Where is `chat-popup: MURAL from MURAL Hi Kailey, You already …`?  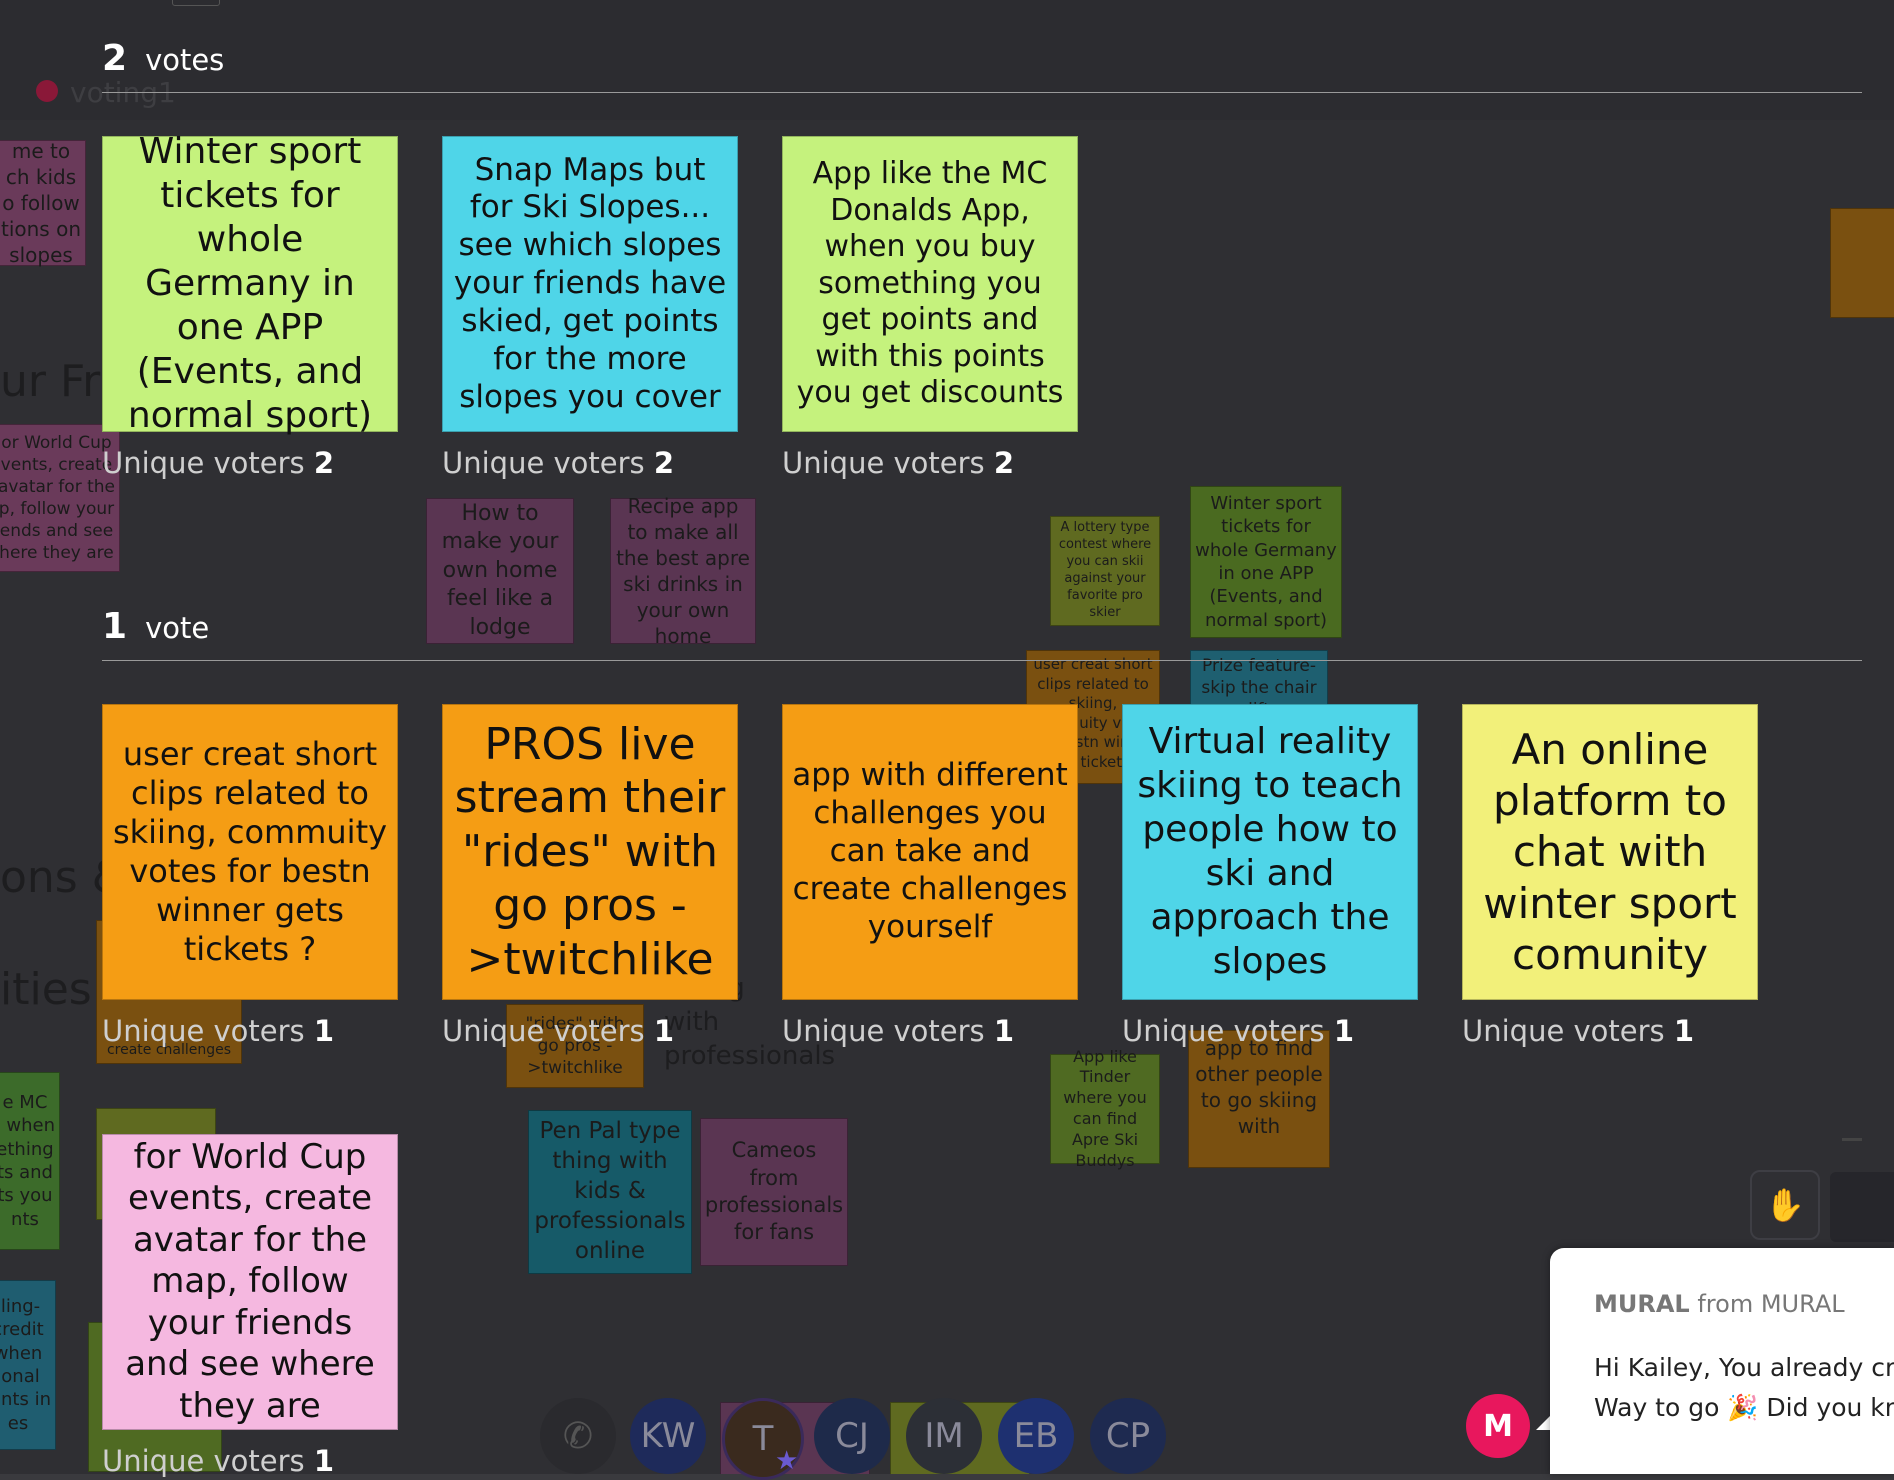
chat-popup: MURAL from MURAL Hi Kailey, You already … is located at coordinates (1722, 1361).